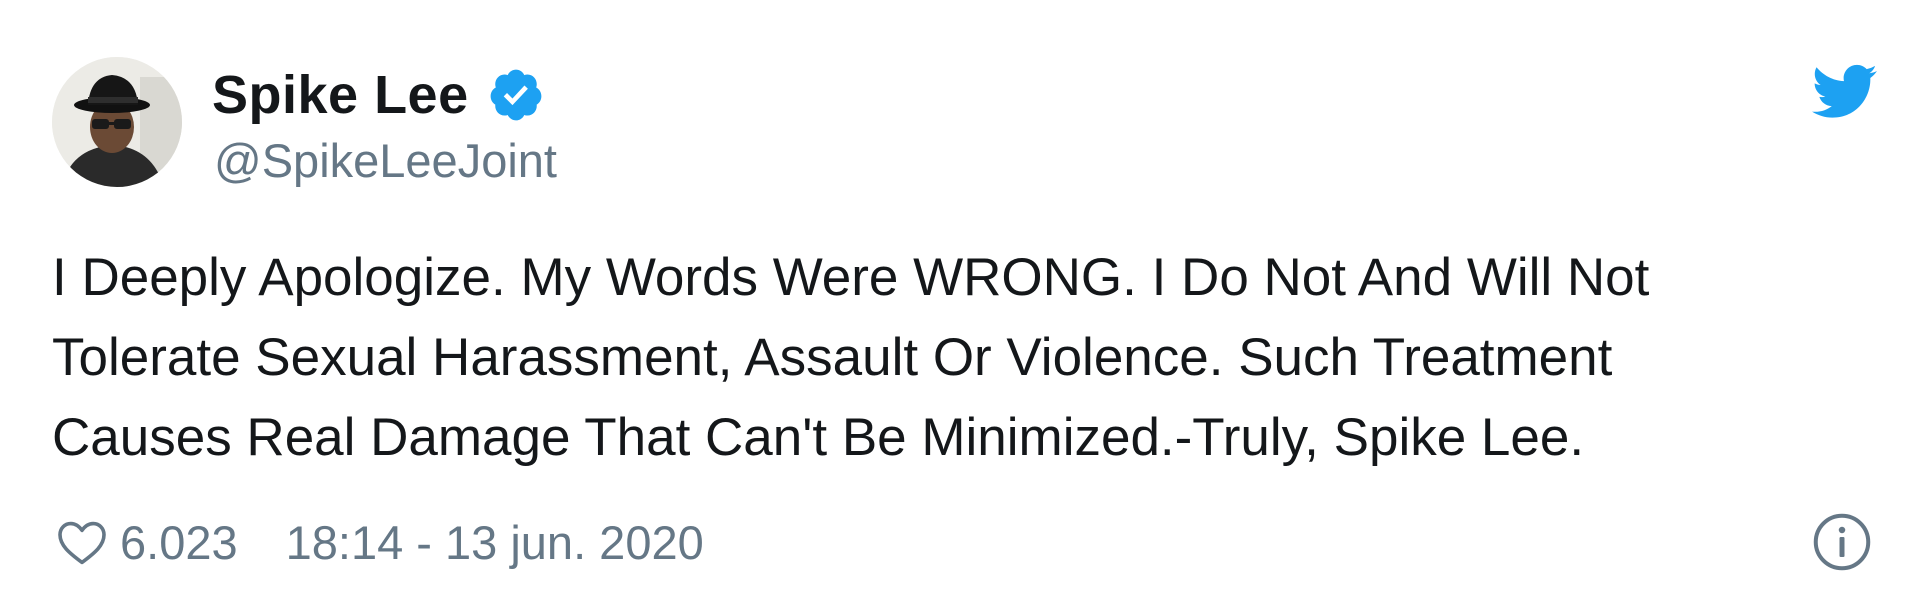 This screenshot has width=1920, height=602. What do you see at coordinates (515, 95) in the screenshot?
I see `verified-badge-icon` at bounding box center [515, 95].